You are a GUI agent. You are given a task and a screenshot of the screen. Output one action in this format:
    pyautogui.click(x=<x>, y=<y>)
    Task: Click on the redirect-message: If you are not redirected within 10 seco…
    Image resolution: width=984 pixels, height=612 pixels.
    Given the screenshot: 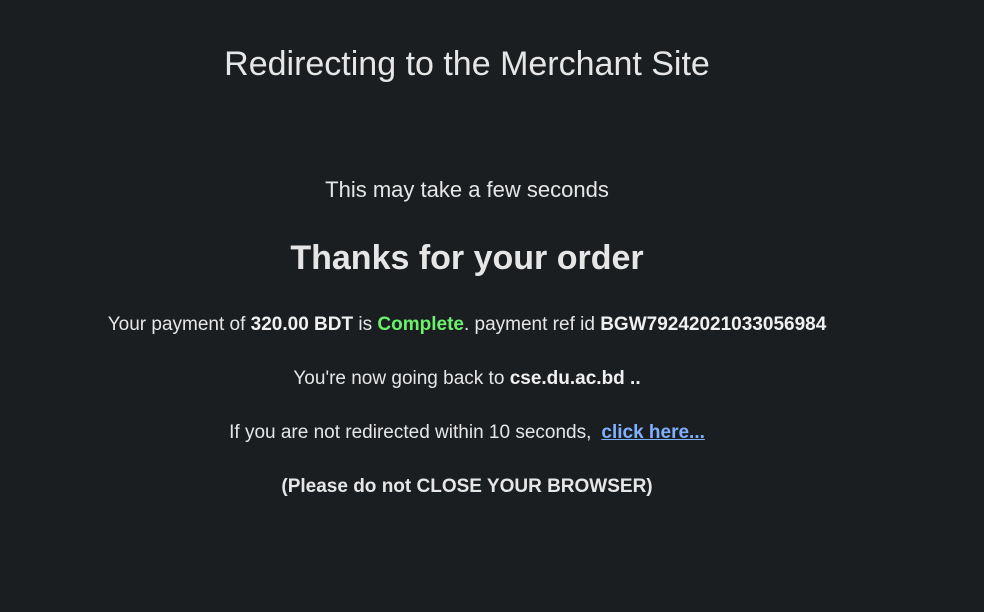 What is the action you would take?
    pyautogui.click(x=467, y=433)
    